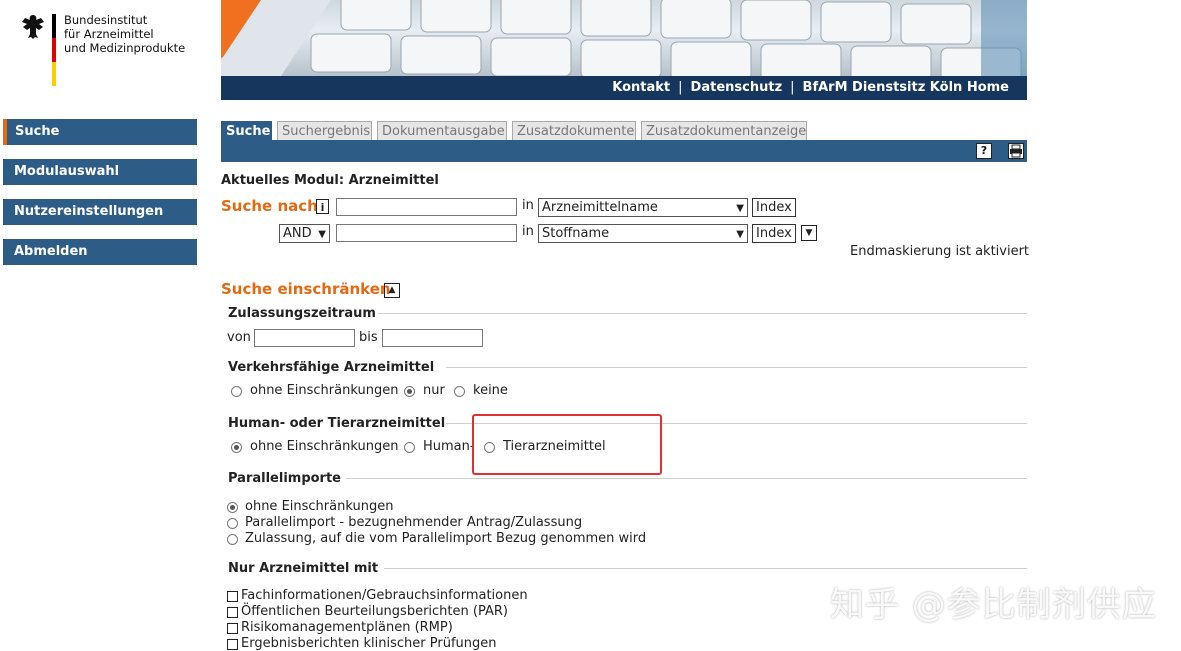  What do you see at coordinates (600, 207) in the screenshot?
I see `select-value: Arzneimittelname` at bounding box center [600, 207].